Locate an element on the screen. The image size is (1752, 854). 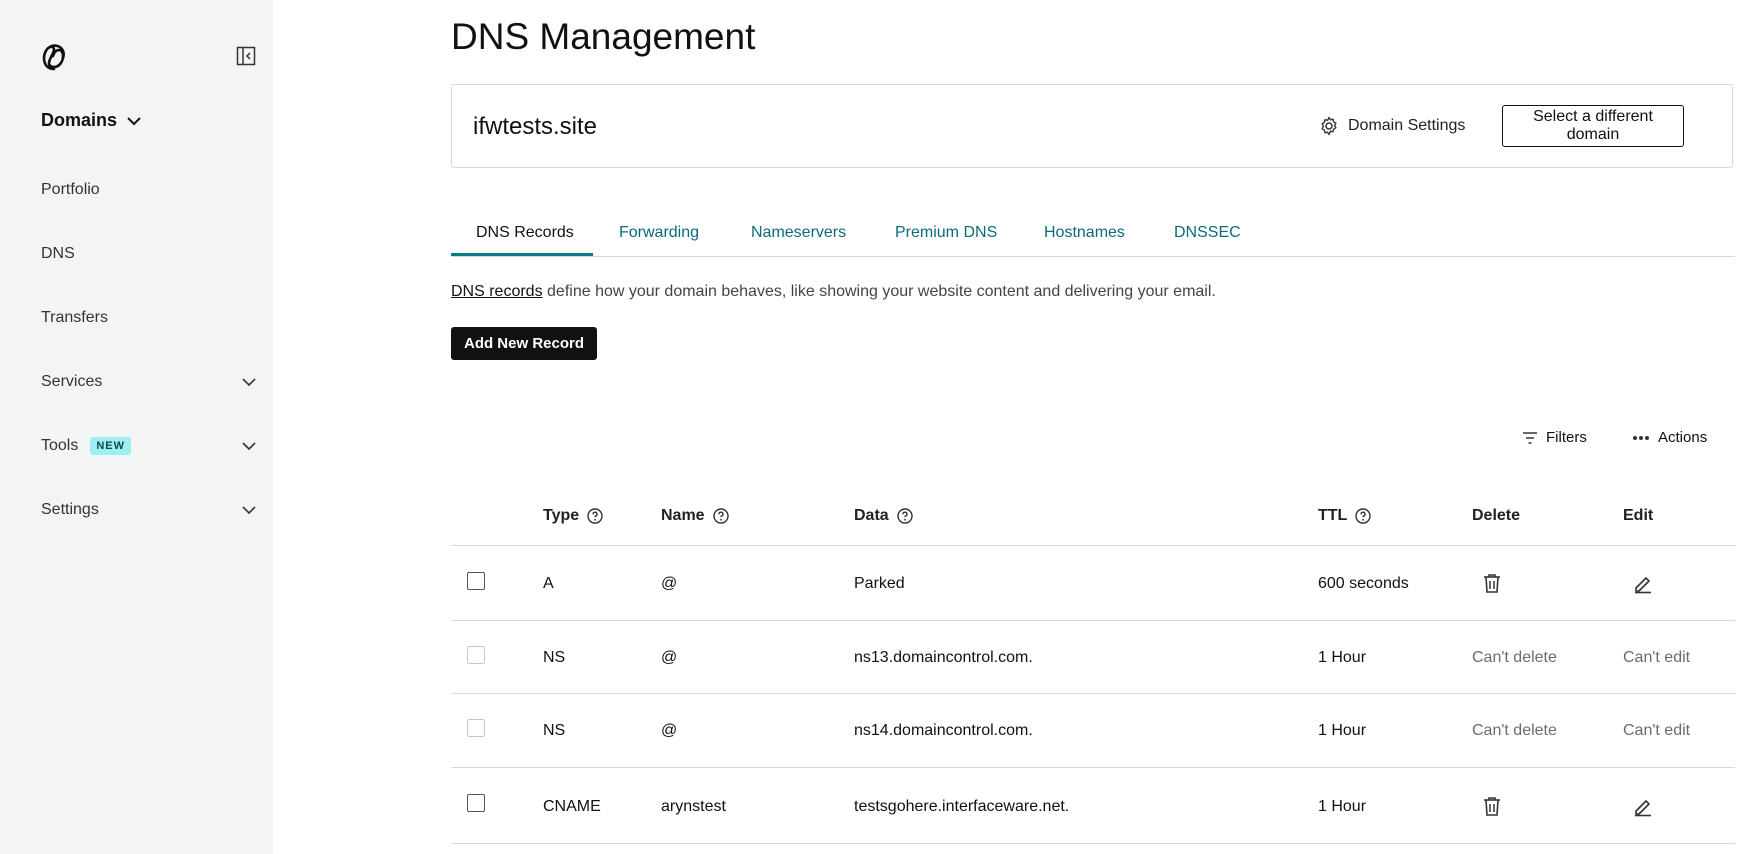
column-header-label: TTL is located at coordinates (1333, 515).